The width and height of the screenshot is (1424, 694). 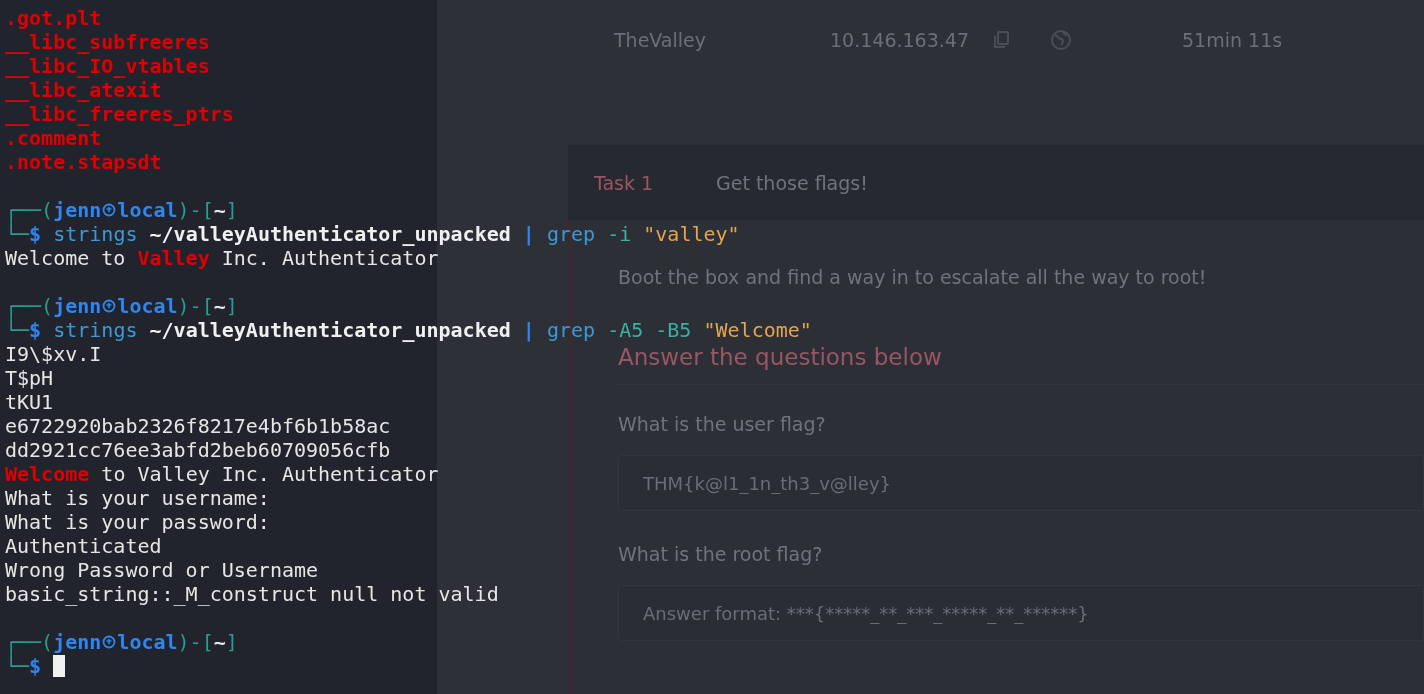 I want to click on task-number: Task 1, so click(x=655, y=182).